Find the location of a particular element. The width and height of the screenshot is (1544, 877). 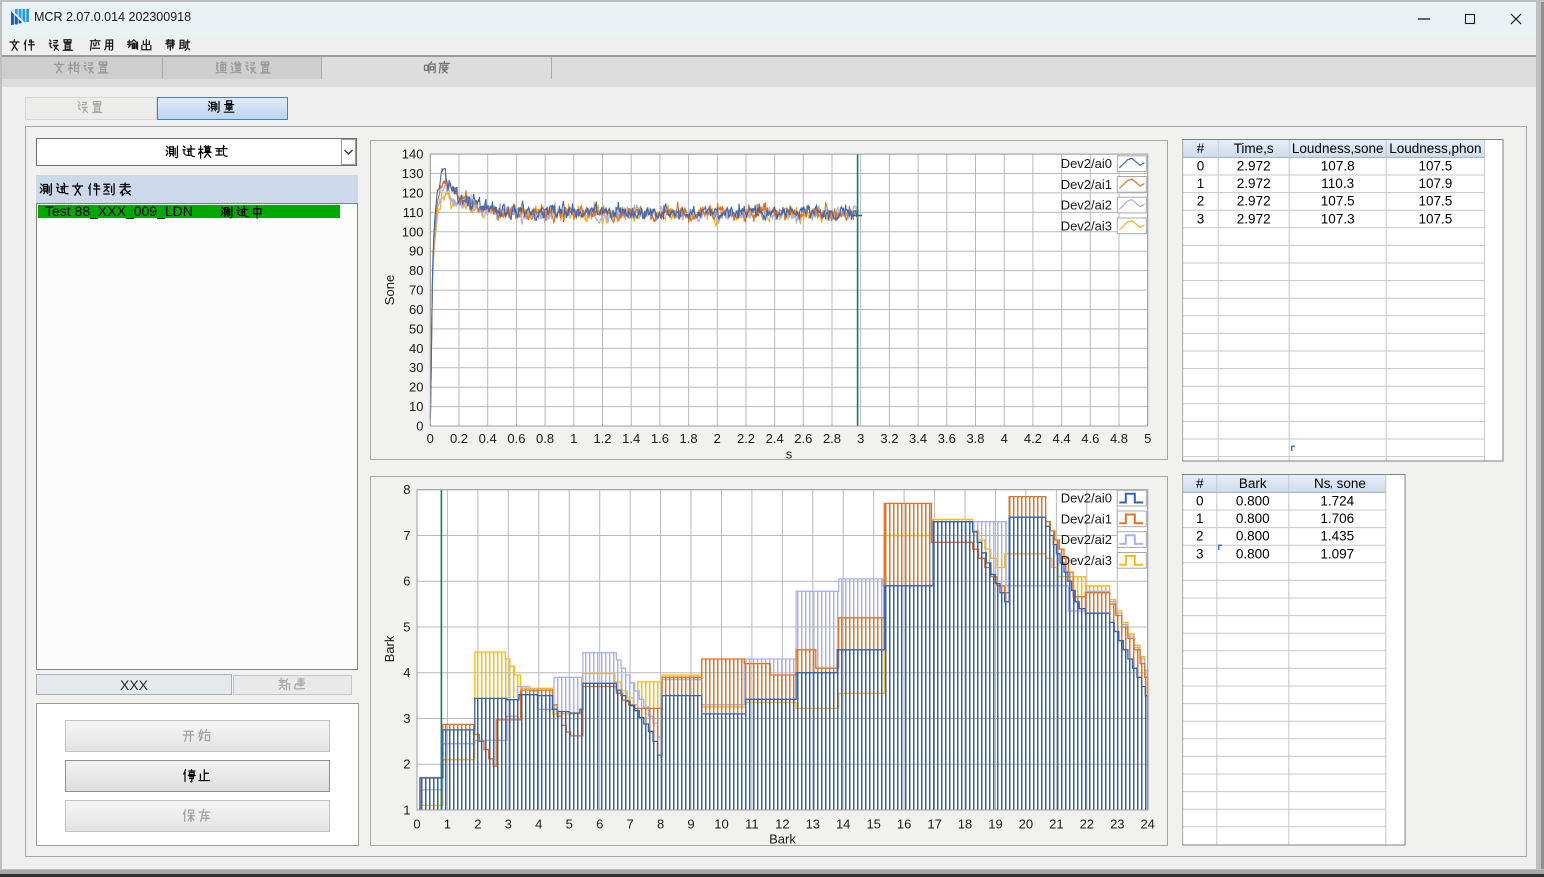

svg-text: Time,s is located at coordinates (1254, 148).